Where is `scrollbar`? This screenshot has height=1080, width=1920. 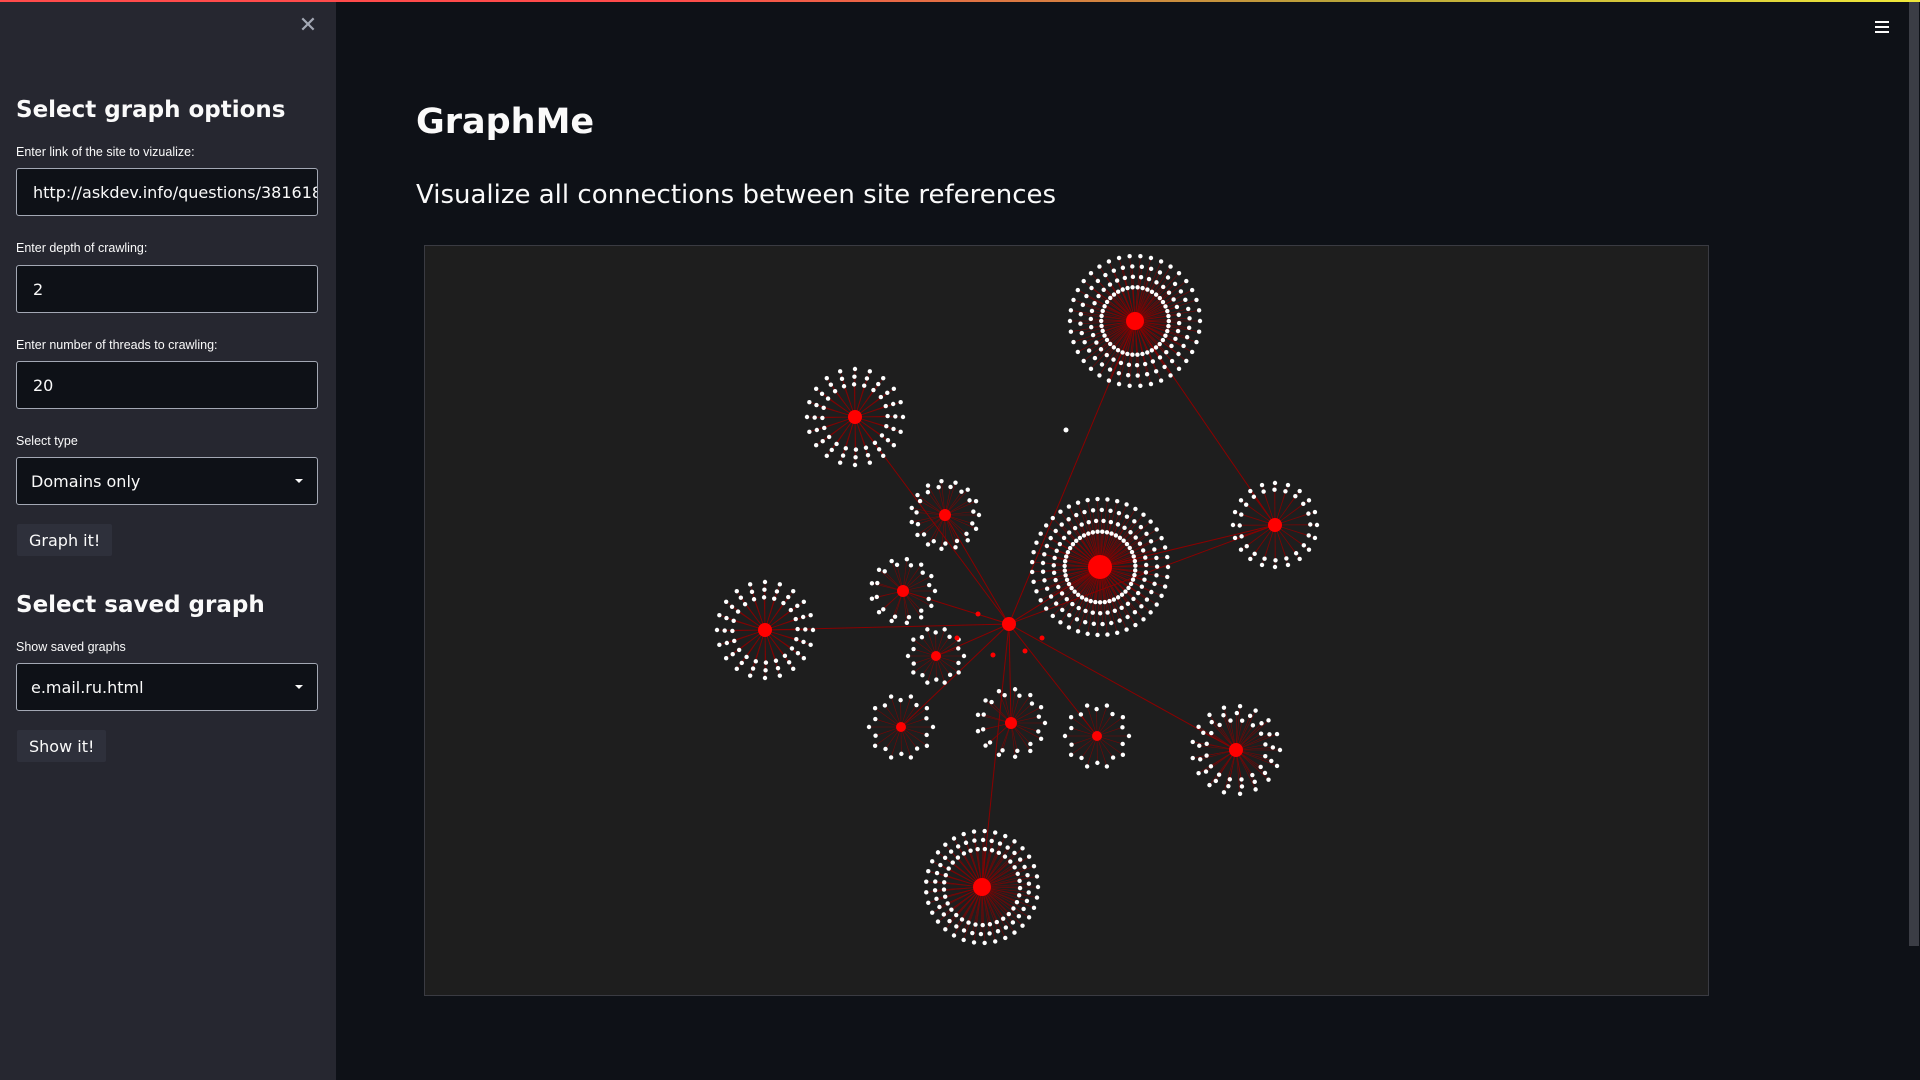 scrollbar is located at coordinates (1914, 540).